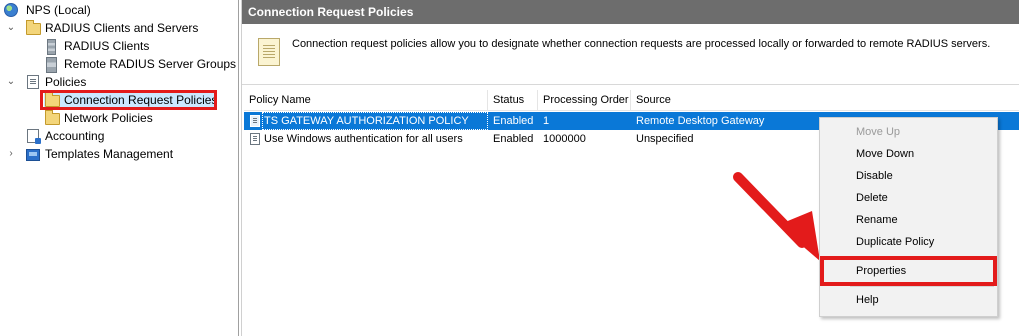 The image size is (1019, 336). Describe the element at coordinates (34, 136) in the screenshot. I see `accounting-icon` at that location.